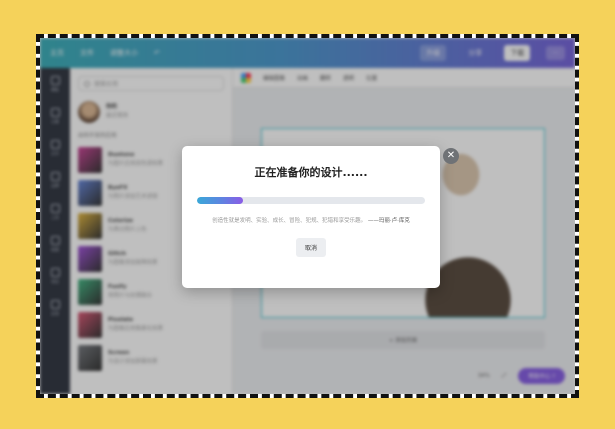 The height and width of the screenshot is (429, 615). Describe the element at coordinates (310, 248) in the screenshot. I see `cancel-button: 取消` at that location.